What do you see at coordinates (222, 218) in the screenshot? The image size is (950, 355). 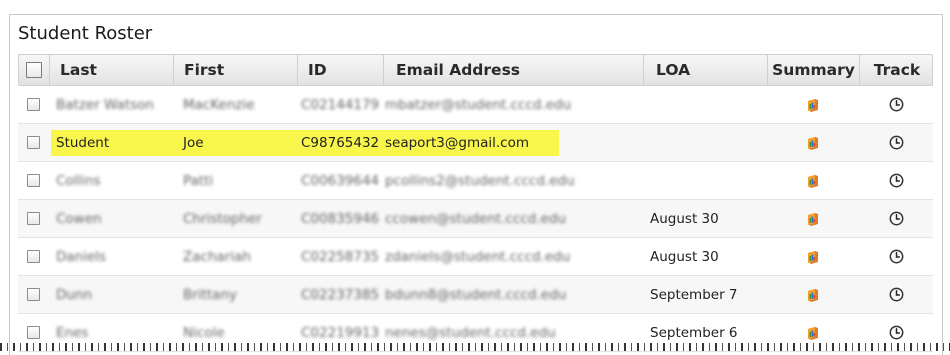 I see `cell-first-name: Christopher` at bounding box center [222, 218].